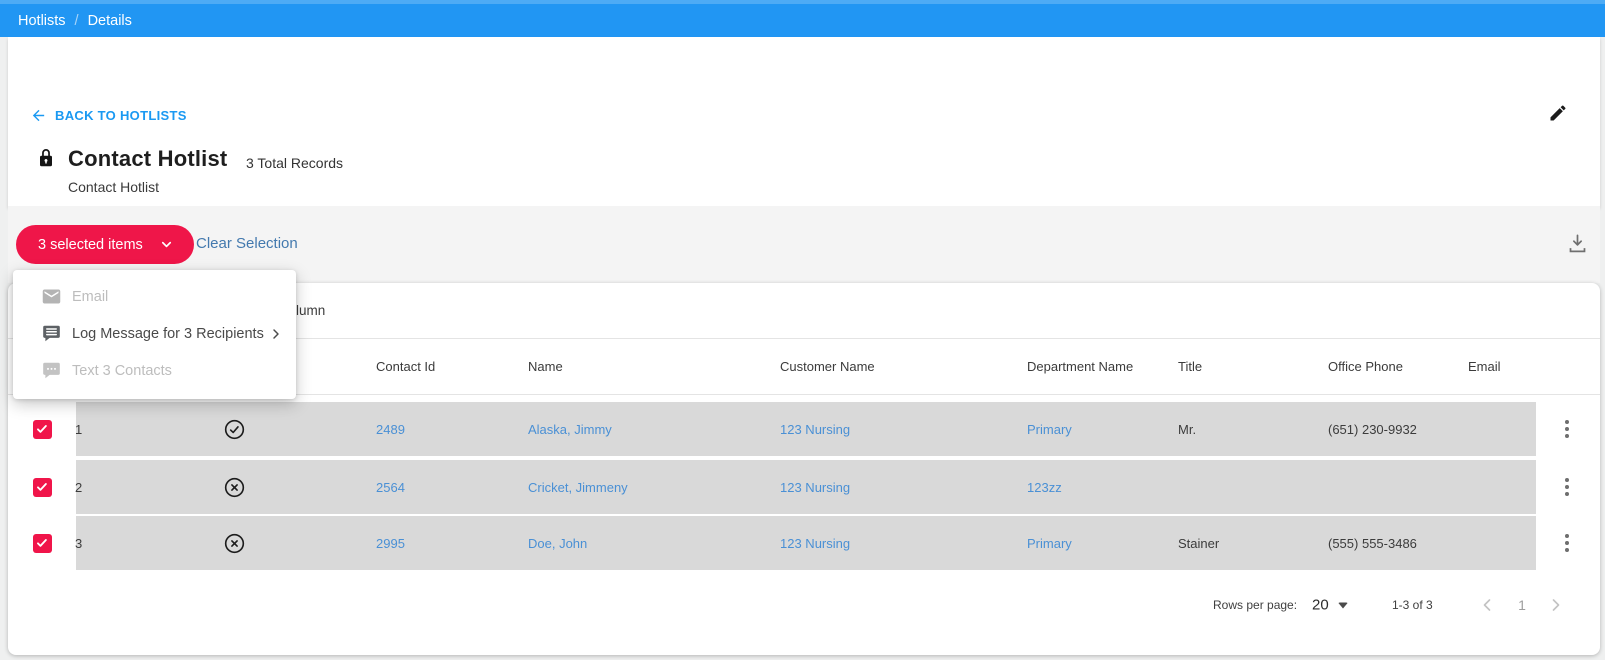 The height and width of the screenshot is (660, 1605). I want to click on back-to-hotlists-link: BACK TO HOTLISTS, so click(108, 115).